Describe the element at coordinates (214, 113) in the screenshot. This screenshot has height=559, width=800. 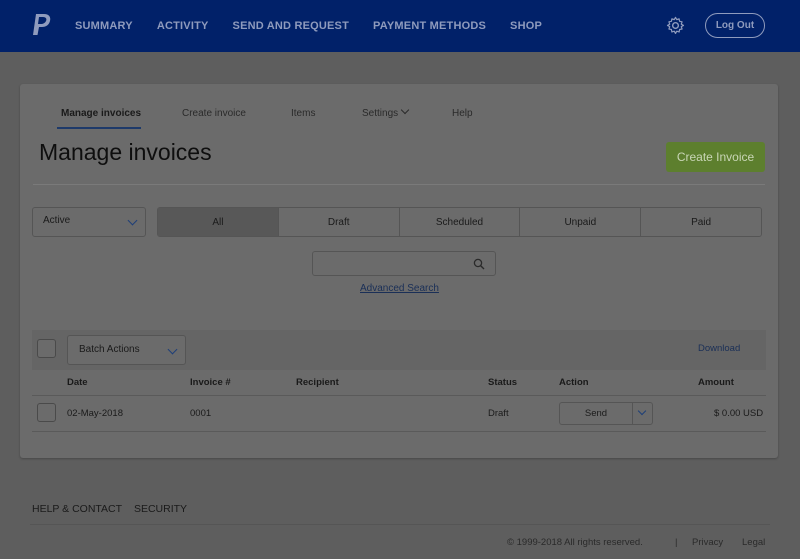
I see `tab-create-invoice: Create invoice` at that location.